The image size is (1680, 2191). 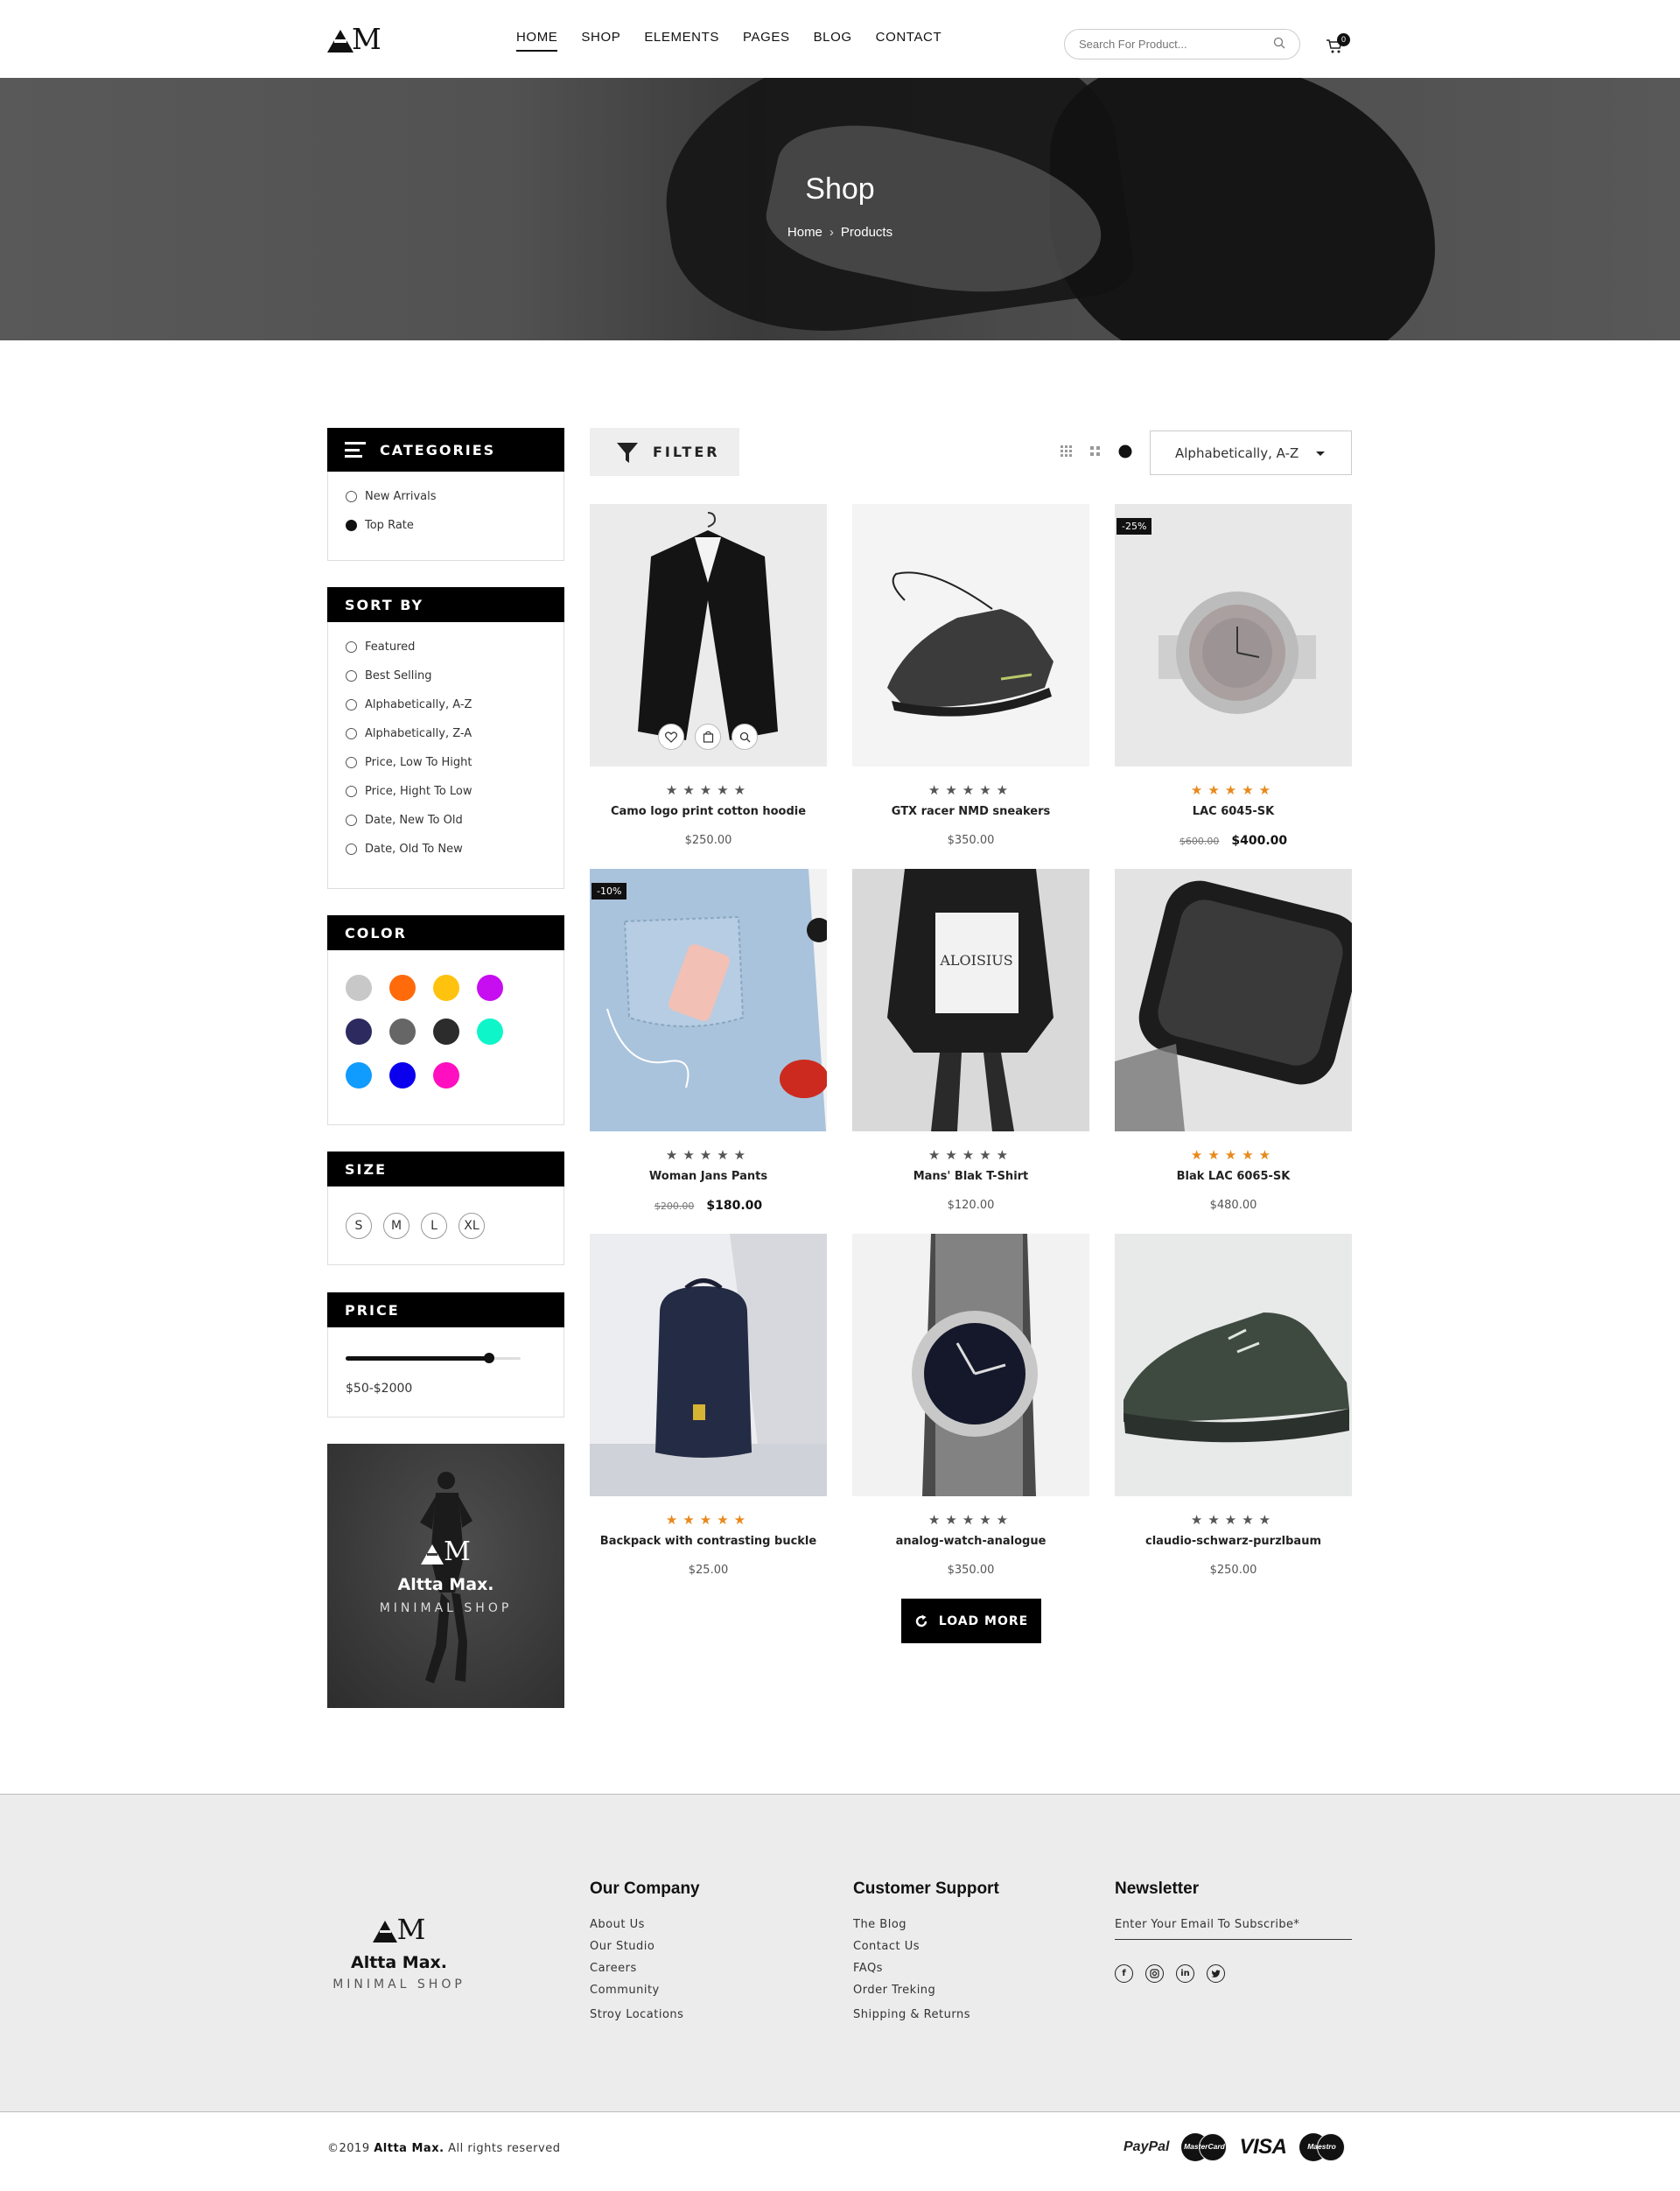 What do you see at coordinates (359, 1226) in the screenshot?
I see `size-option-s: S` at bounding box center [359, 1226].